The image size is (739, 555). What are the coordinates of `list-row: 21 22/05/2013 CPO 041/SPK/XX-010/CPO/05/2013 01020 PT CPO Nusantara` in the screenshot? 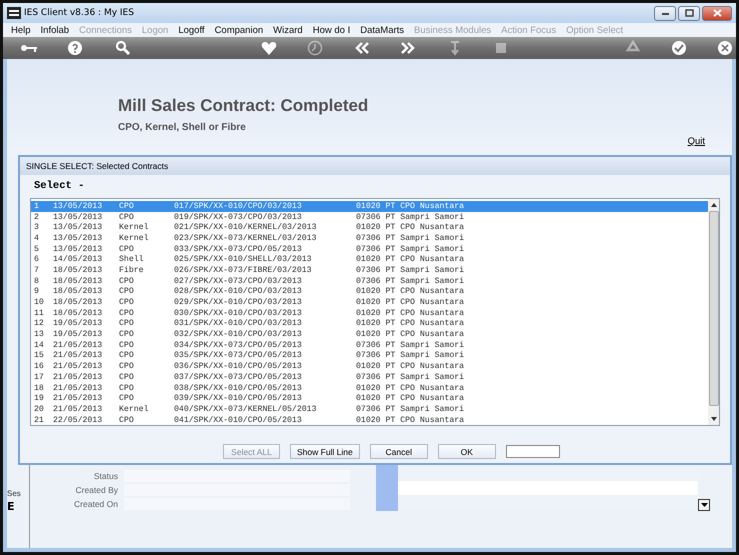 It's located at (369, 420).